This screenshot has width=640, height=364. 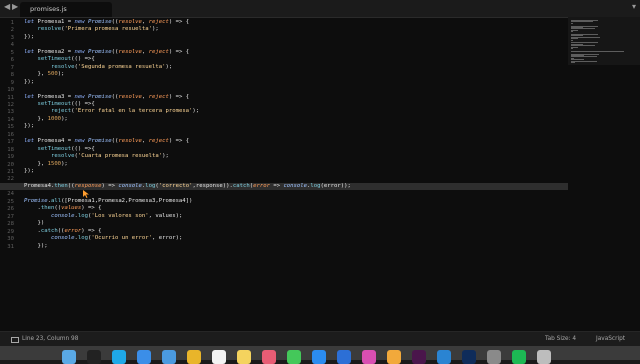 What do you see at coordinates (296, 75) in the screenshot?
I see `code-line: }, 500);` at bounding box center [296, 75].